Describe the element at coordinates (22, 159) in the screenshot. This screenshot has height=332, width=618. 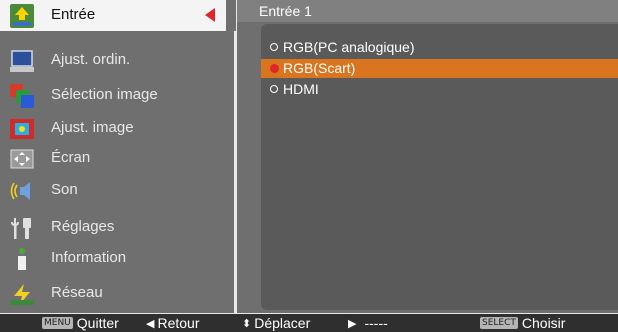
I see `screen-icon` at that location.